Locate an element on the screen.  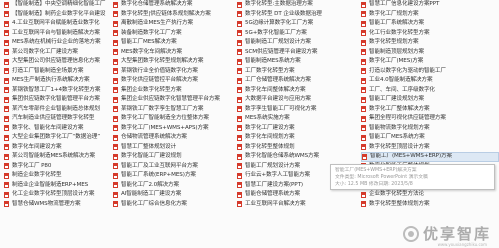
file-item: 工业4.0智能制造解决方案 is located at coordinates (430, 81).